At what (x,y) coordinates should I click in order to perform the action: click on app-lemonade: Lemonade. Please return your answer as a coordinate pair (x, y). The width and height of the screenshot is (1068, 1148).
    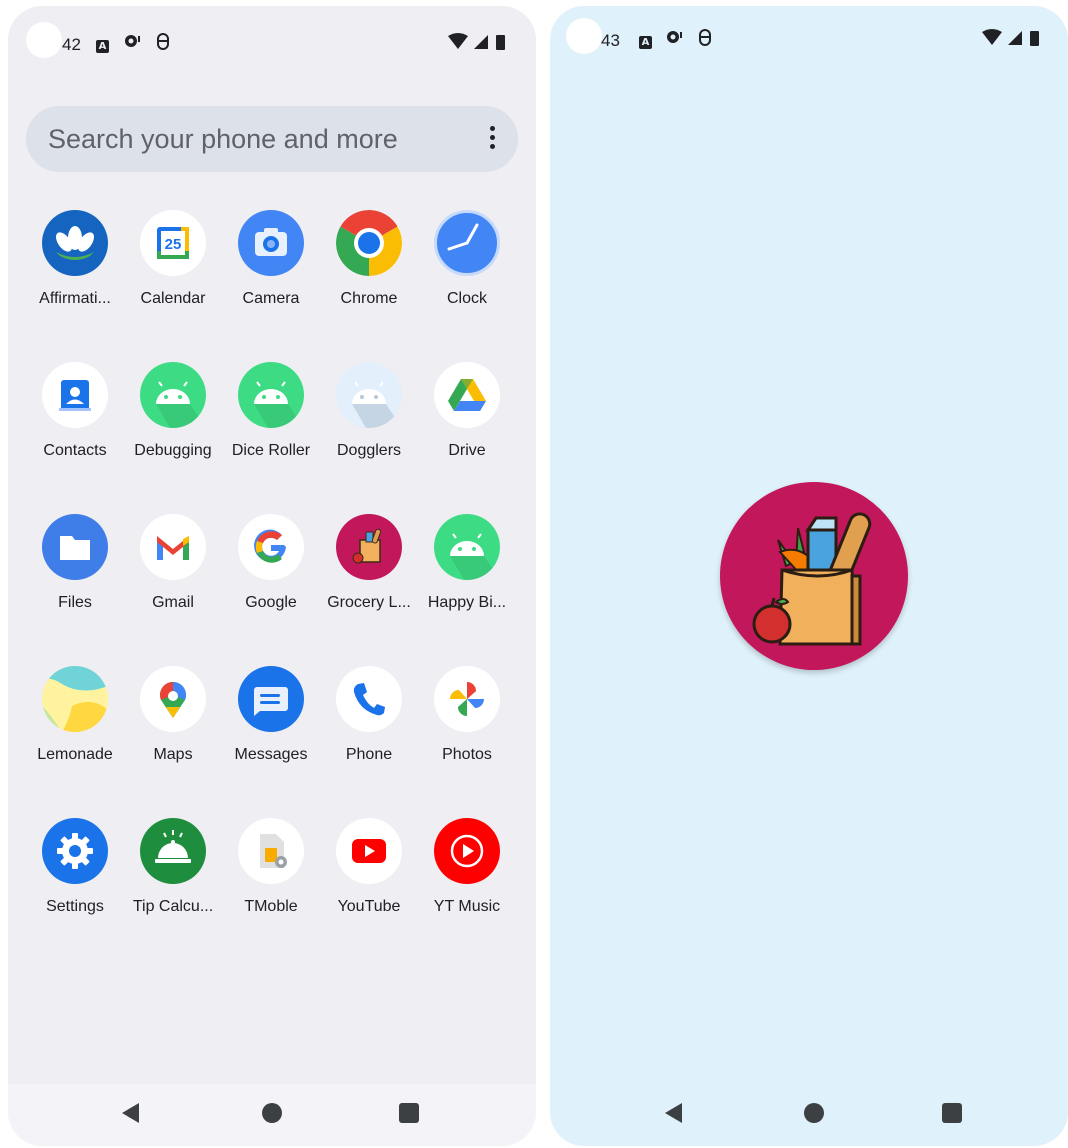
    Looking at the image, I should click on (75, 715).